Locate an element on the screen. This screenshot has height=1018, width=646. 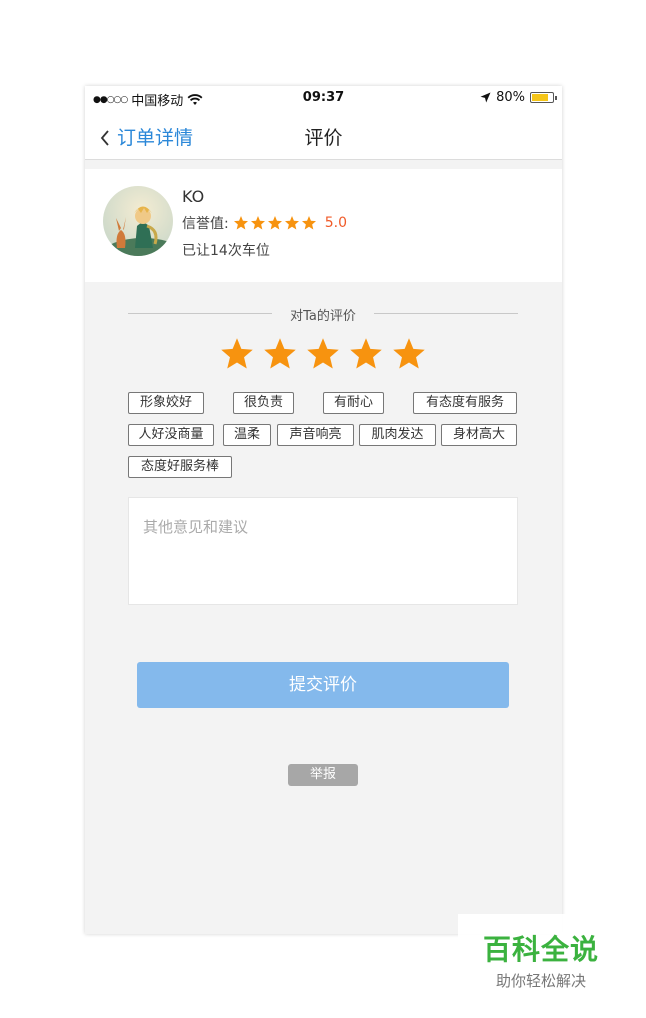
tag-chip: 态度好服务棒 is located at coordinates (180, 467).